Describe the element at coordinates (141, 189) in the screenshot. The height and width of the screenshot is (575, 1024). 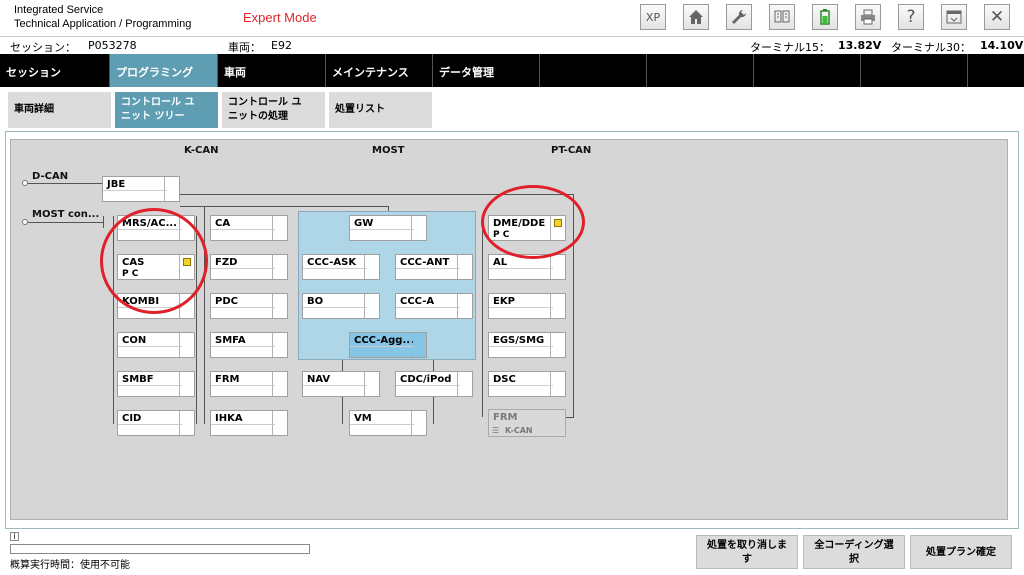
I see `ecu-jbe: JBE` at that location.